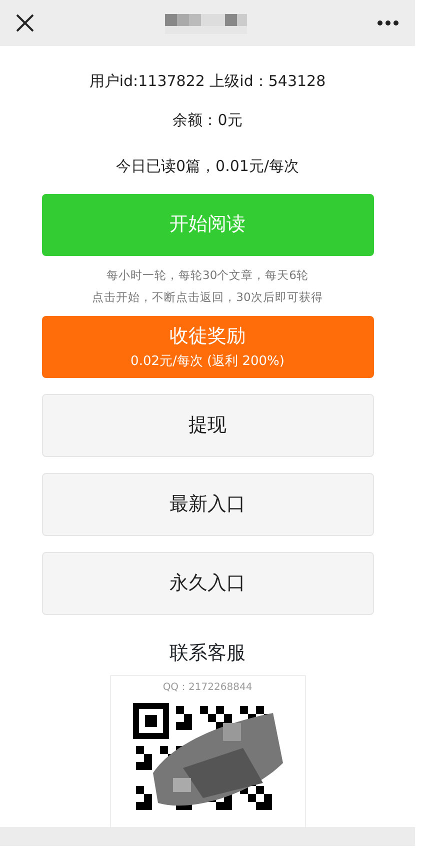 Image resolution: width=434 pixels, height=854 pixels. I want to click on info-text: 用户id:1137822 上级id：543128, so click(207, 81).